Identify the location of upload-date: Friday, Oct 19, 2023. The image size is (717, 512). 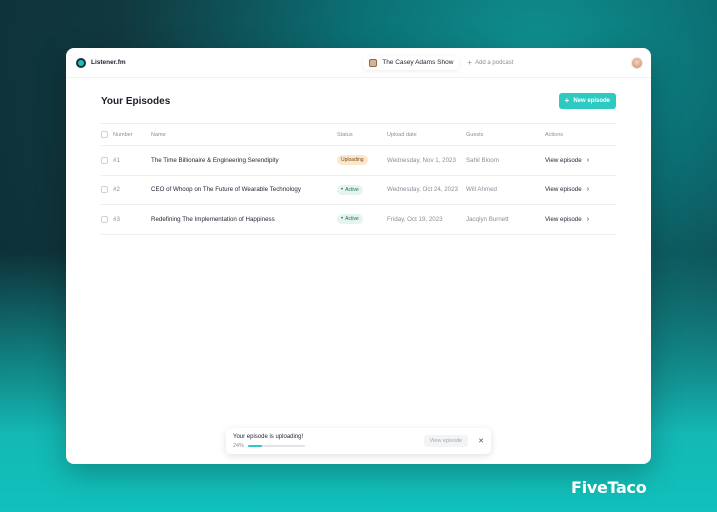
(426, 219).